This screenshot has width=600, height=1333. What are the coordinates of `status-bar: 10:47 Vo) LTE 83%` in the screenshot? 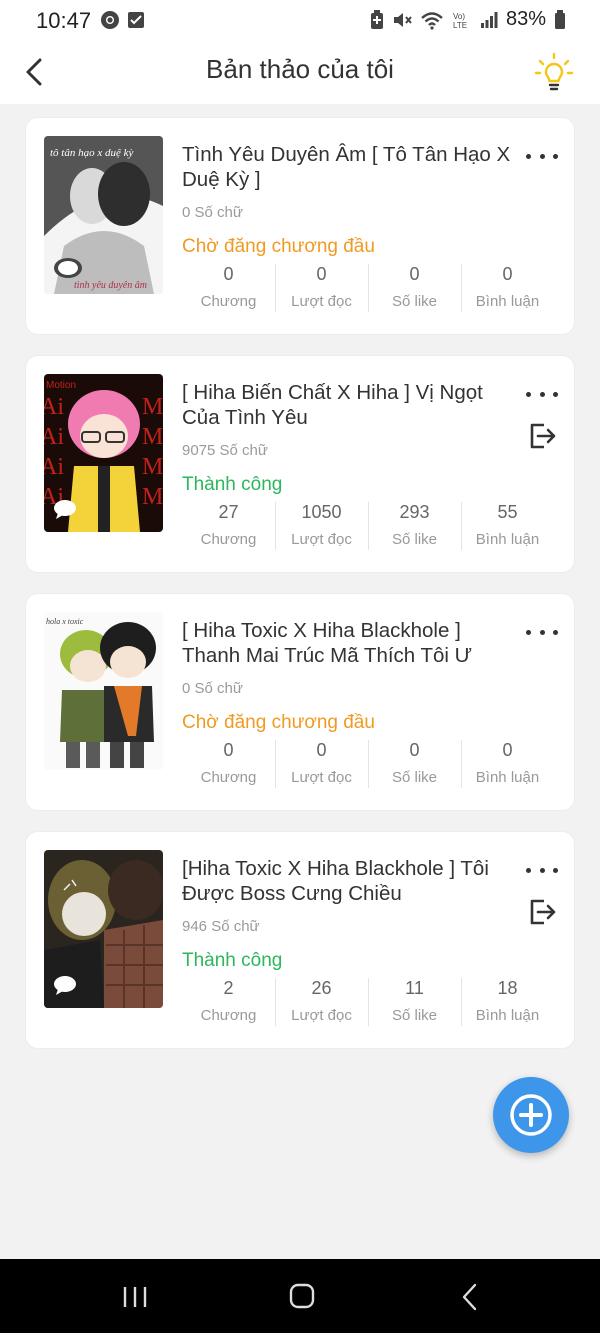 It's located at (300, 20).